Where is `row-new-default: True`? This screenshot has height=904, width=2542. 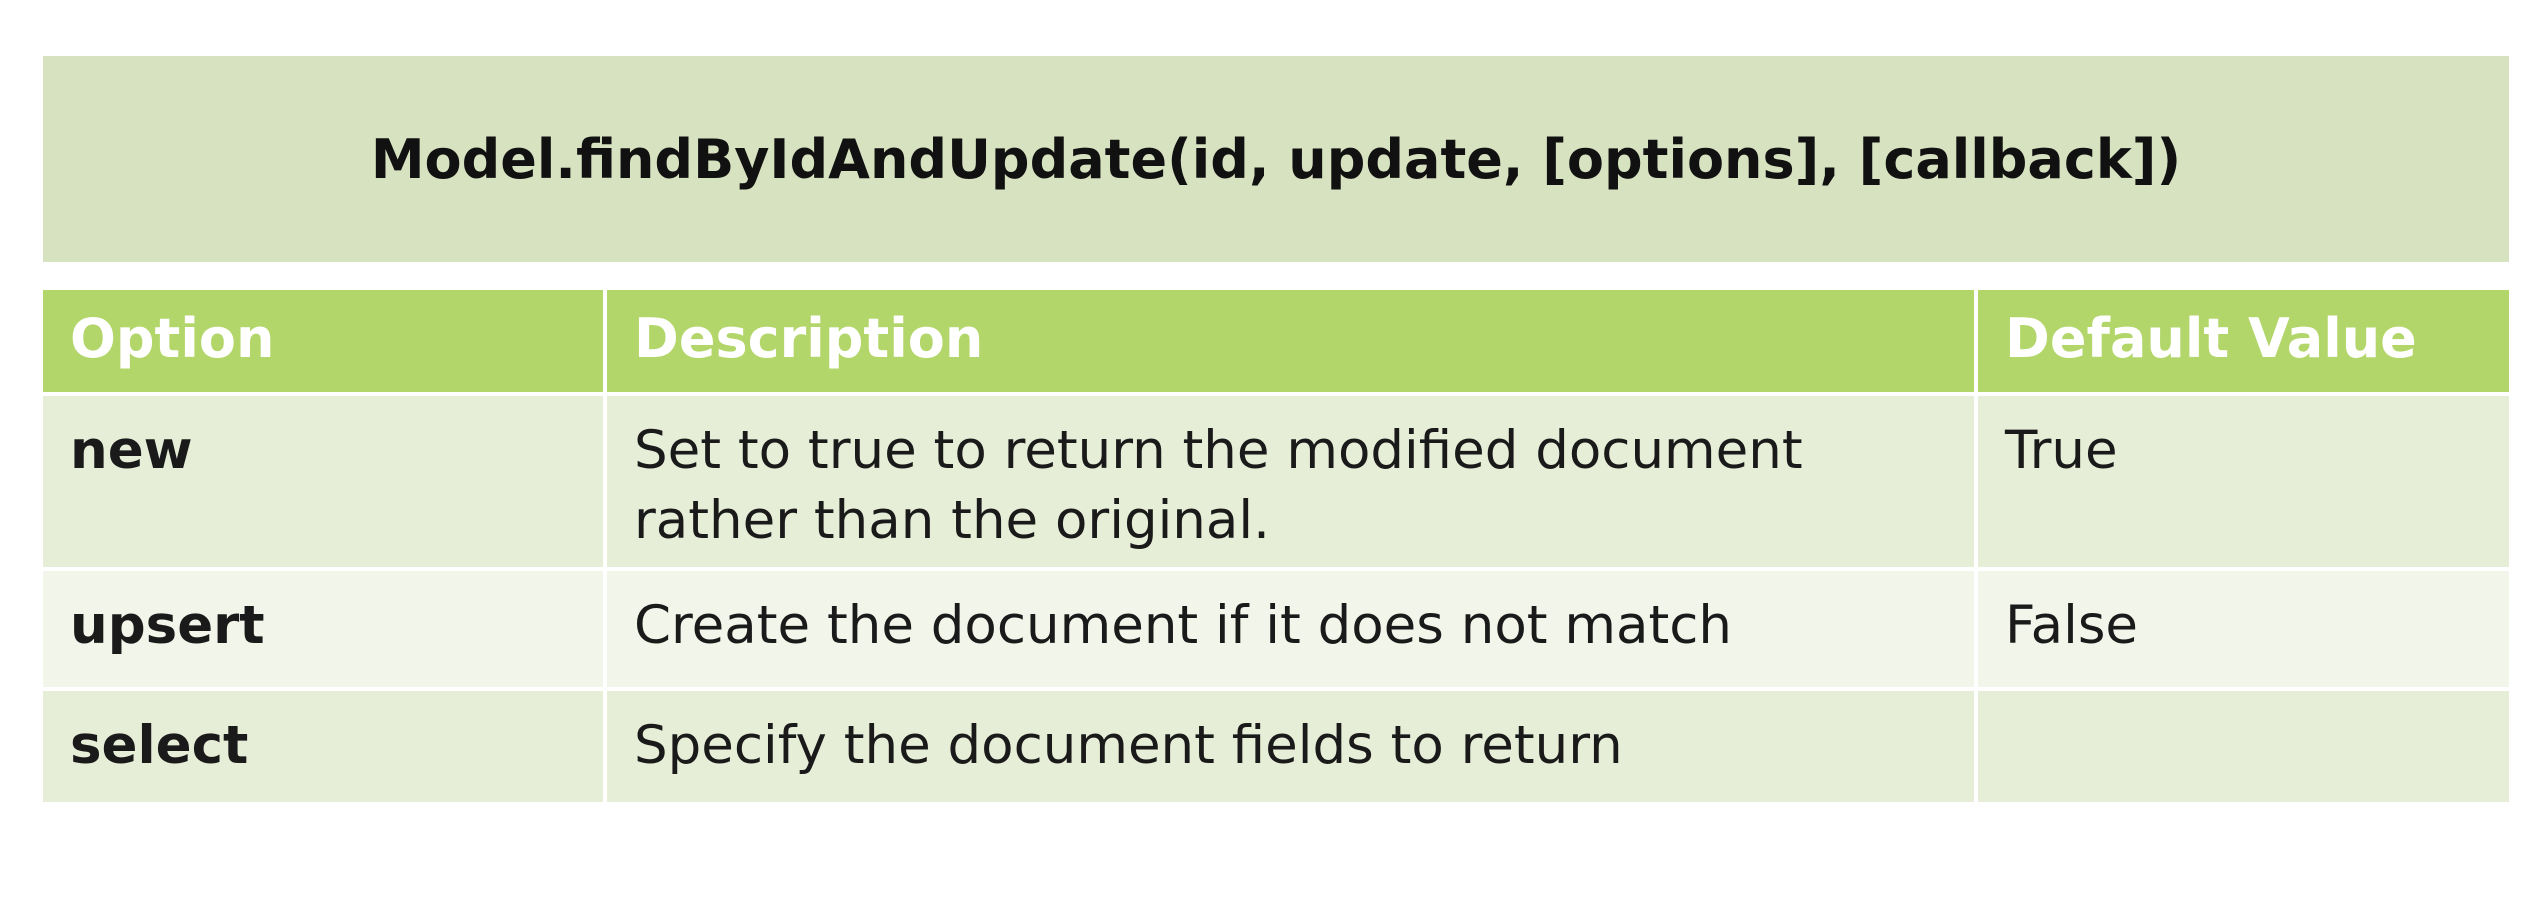
row-new-default: True is located at coordinates (2243, 481).